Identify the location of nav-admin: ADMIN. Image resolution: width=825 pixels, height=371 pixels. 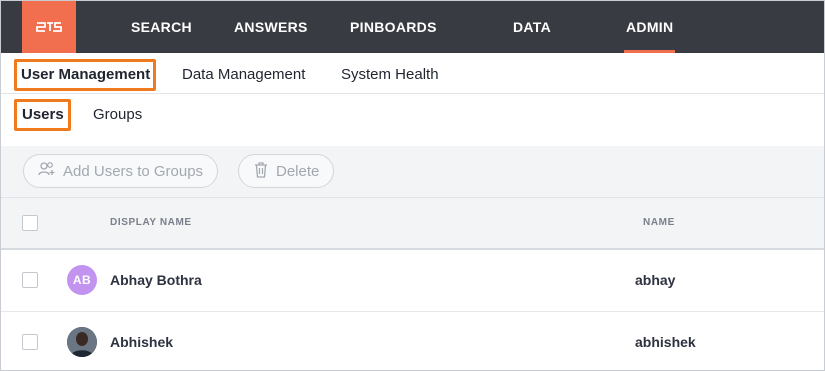
(649, 27).